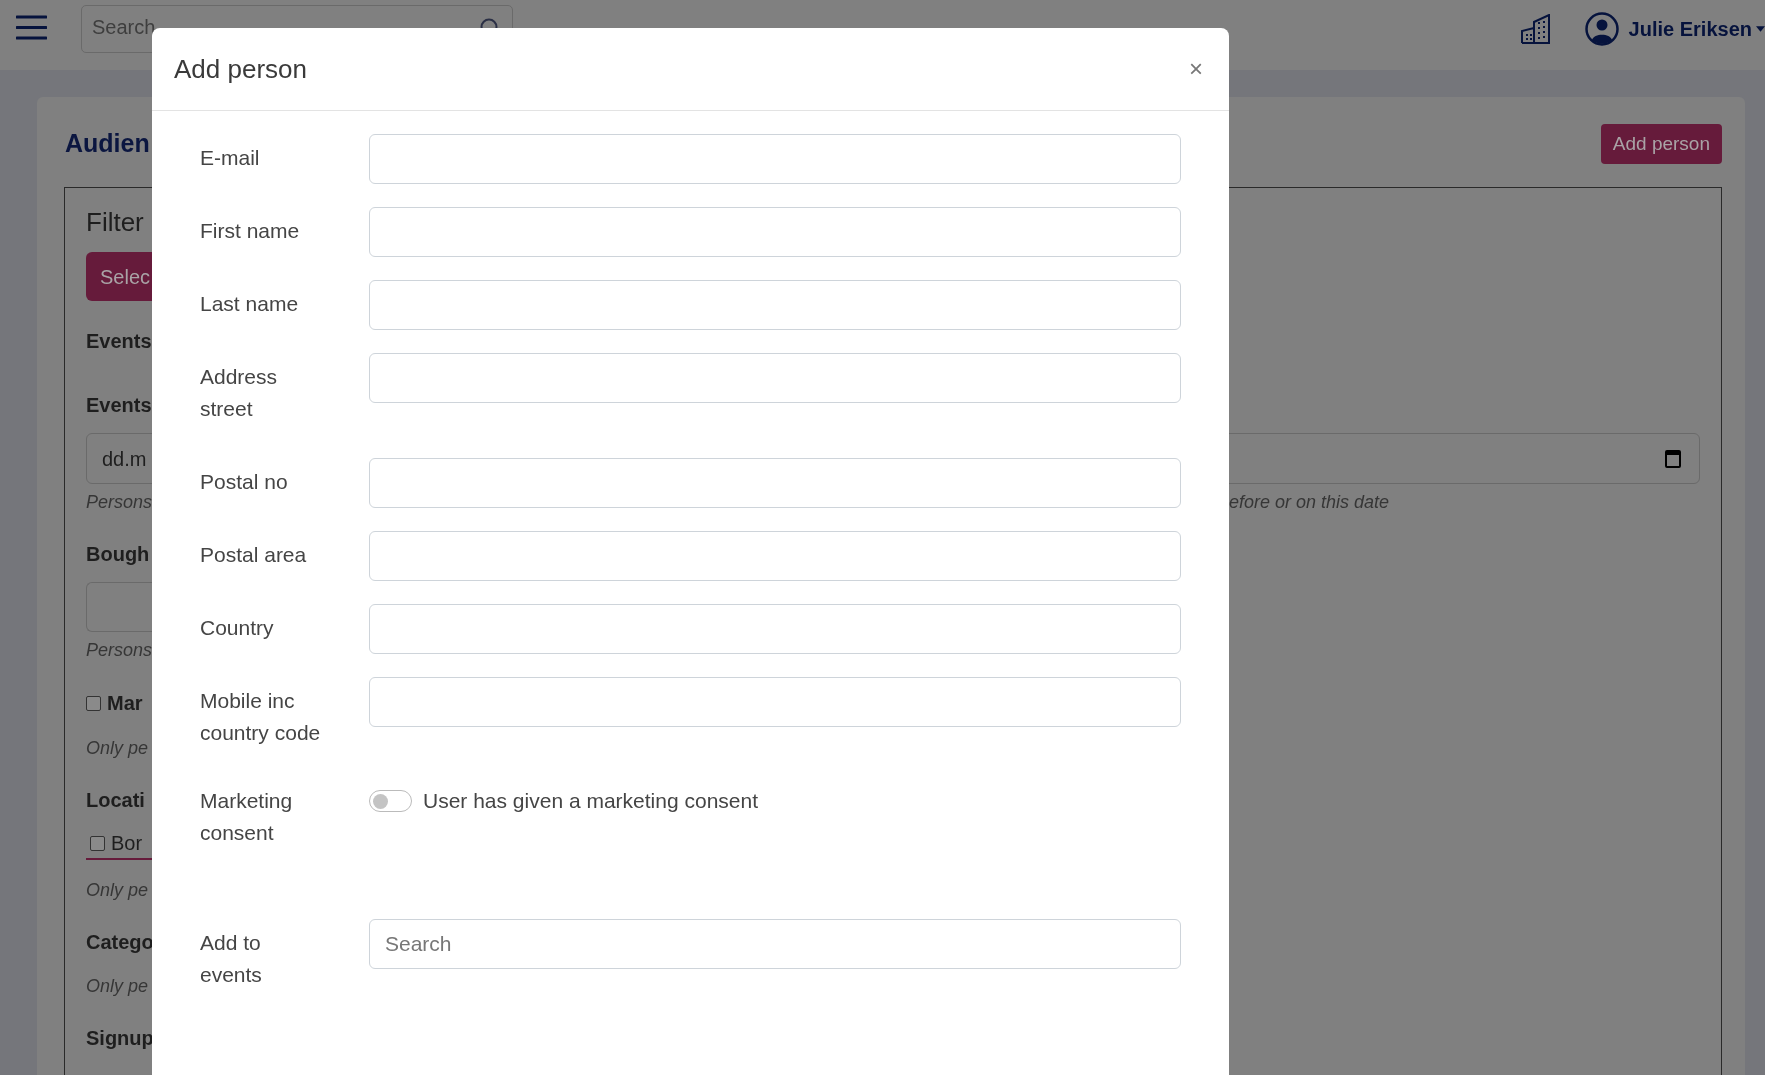  Describe the element at coordinates (119, 276) in the screenshot. I see `select-button: Selec` at that location.